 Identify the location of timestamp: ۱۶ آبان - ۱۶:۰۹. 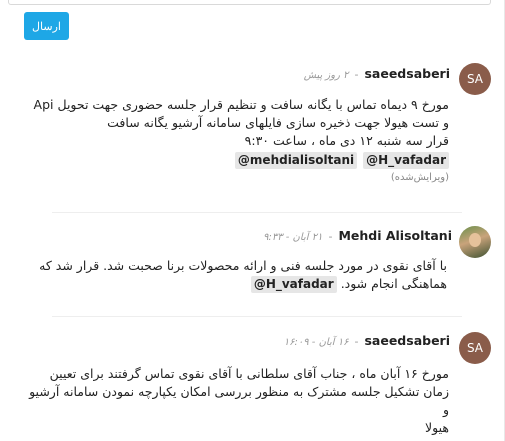
(316, 342).